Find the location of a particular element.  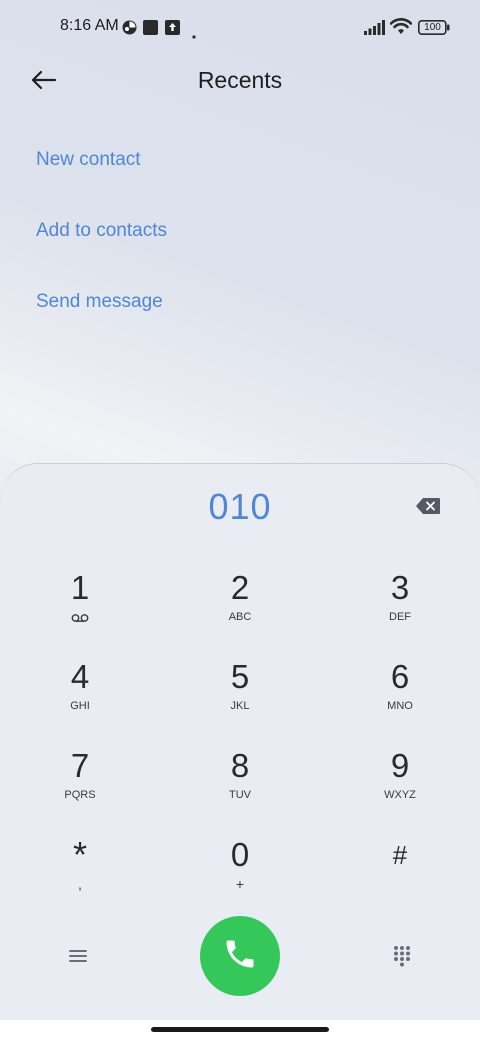

key-digit: 5 is located at coordinates (240, 676).